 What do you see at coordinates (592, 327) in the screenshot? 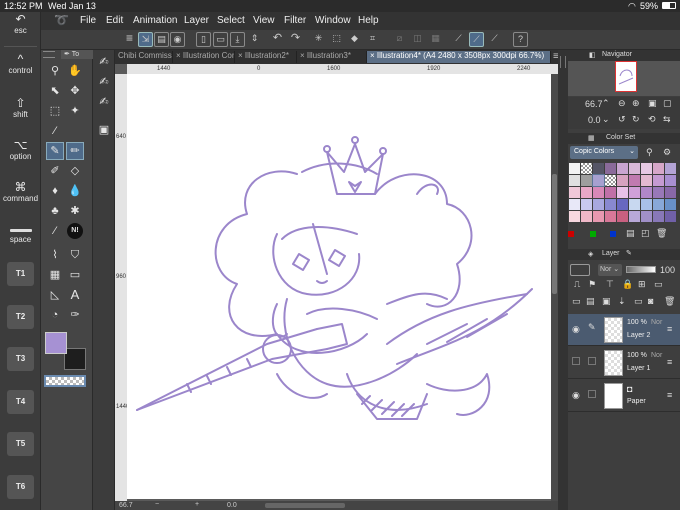
I see `edit-pen-icon: ✎` at bounding box center [592, 327].